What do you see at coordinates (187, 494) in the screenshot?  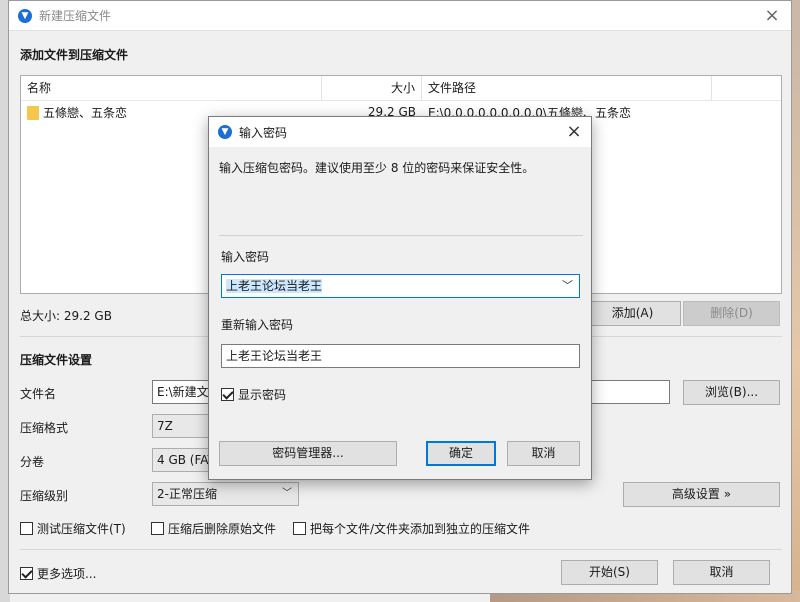 I see `level-select-value: 2-正常压缩` at bounding box center [187, 494].